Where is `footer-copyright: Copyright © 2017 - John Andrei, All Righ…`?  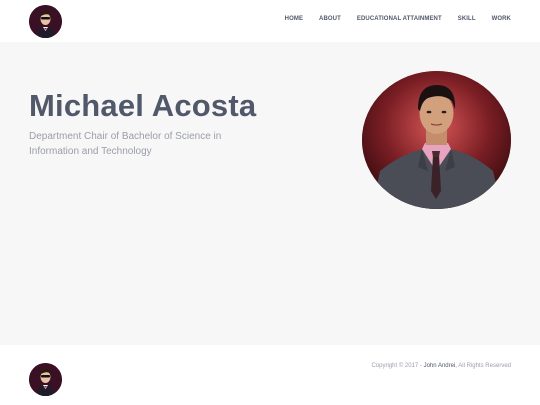
footer-copyright: Copyright © 2017 - John Andrei, All Righ… is located at coordinates (441, 366).